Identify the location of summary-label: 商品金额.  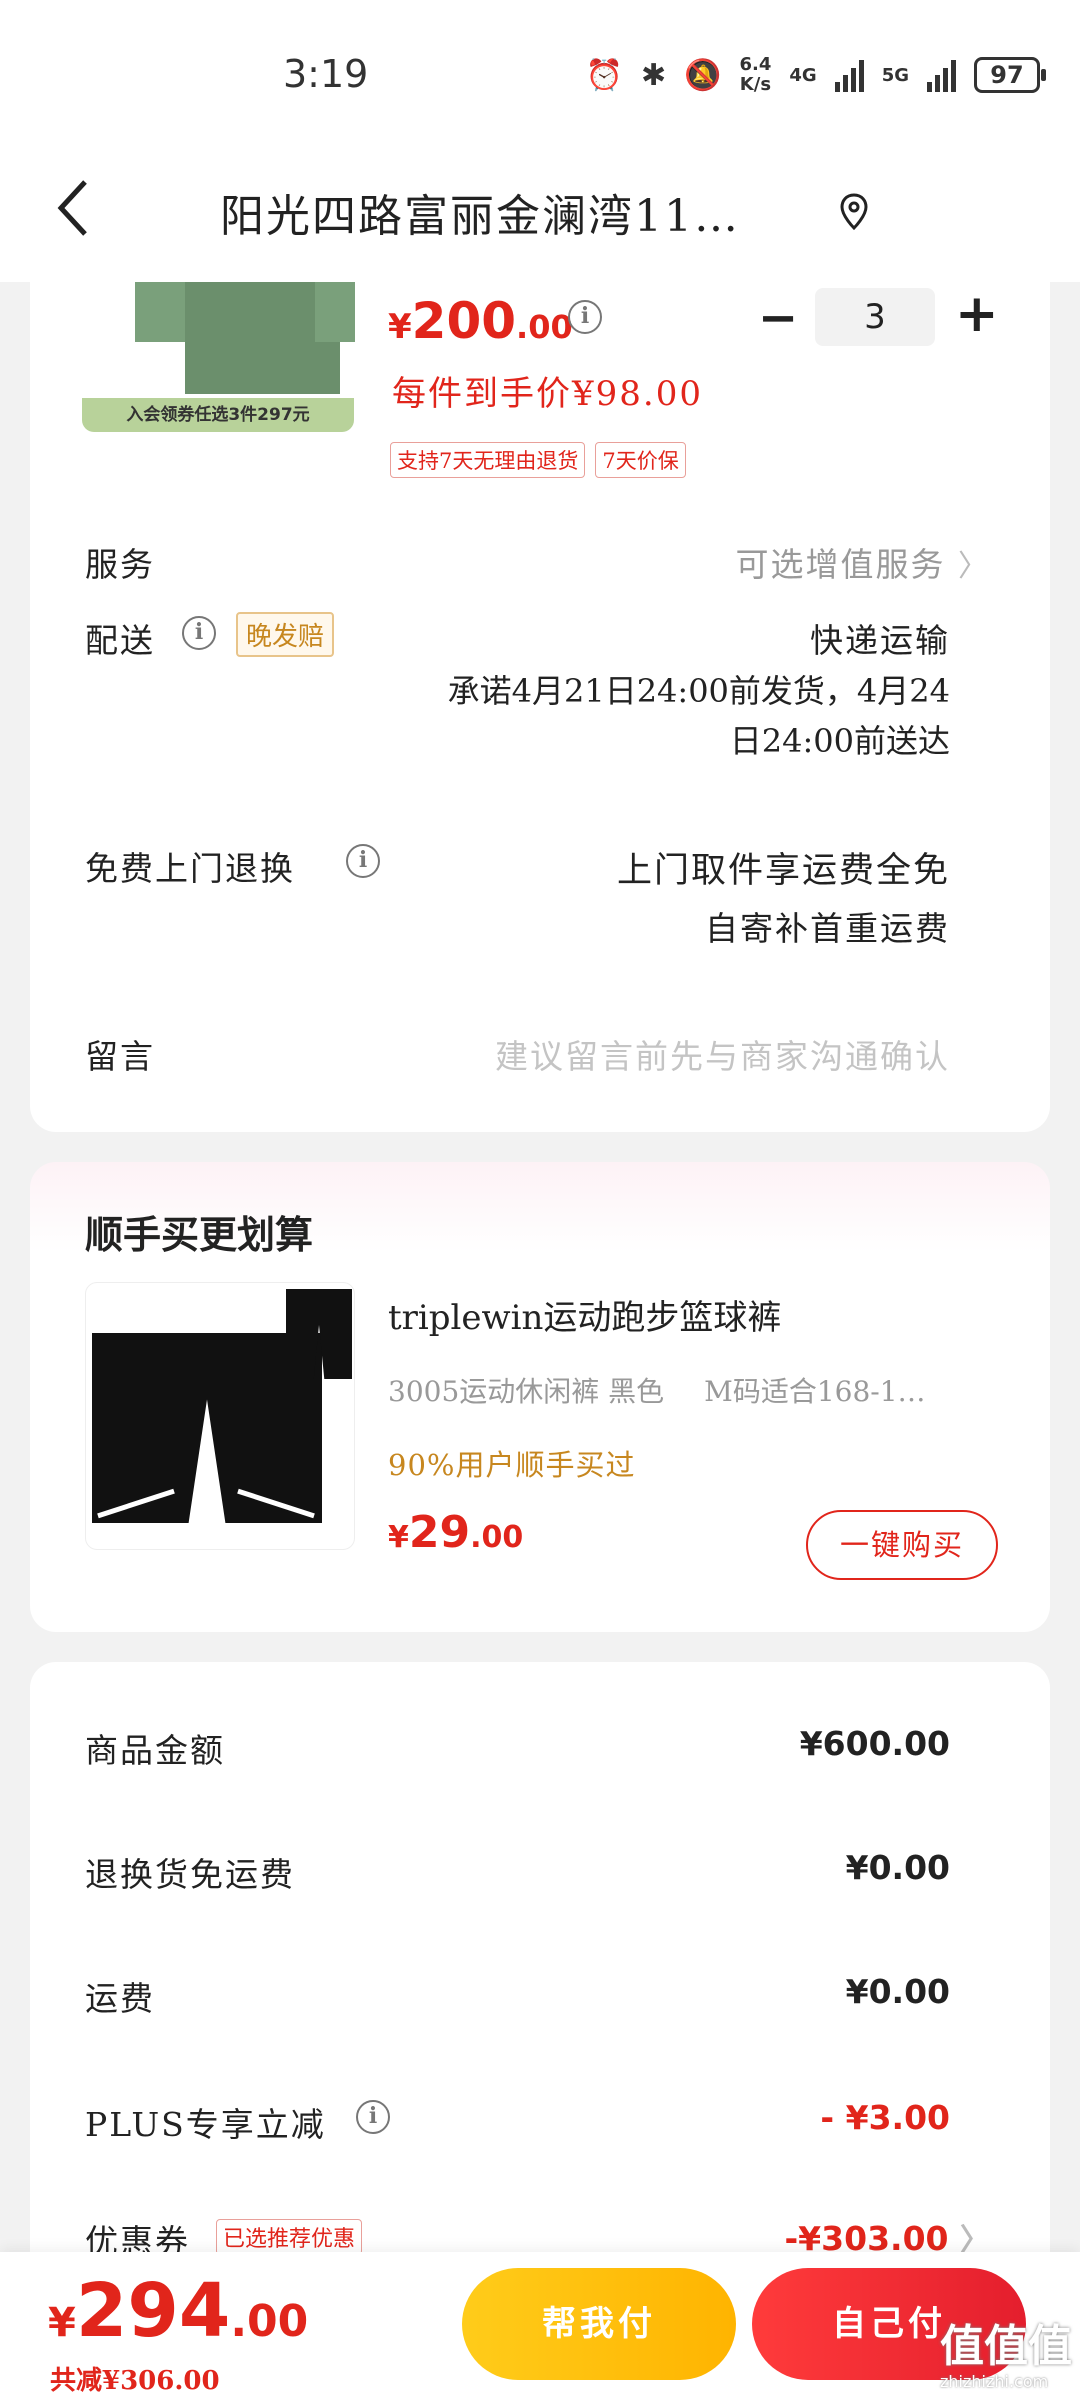
(155, 1750).